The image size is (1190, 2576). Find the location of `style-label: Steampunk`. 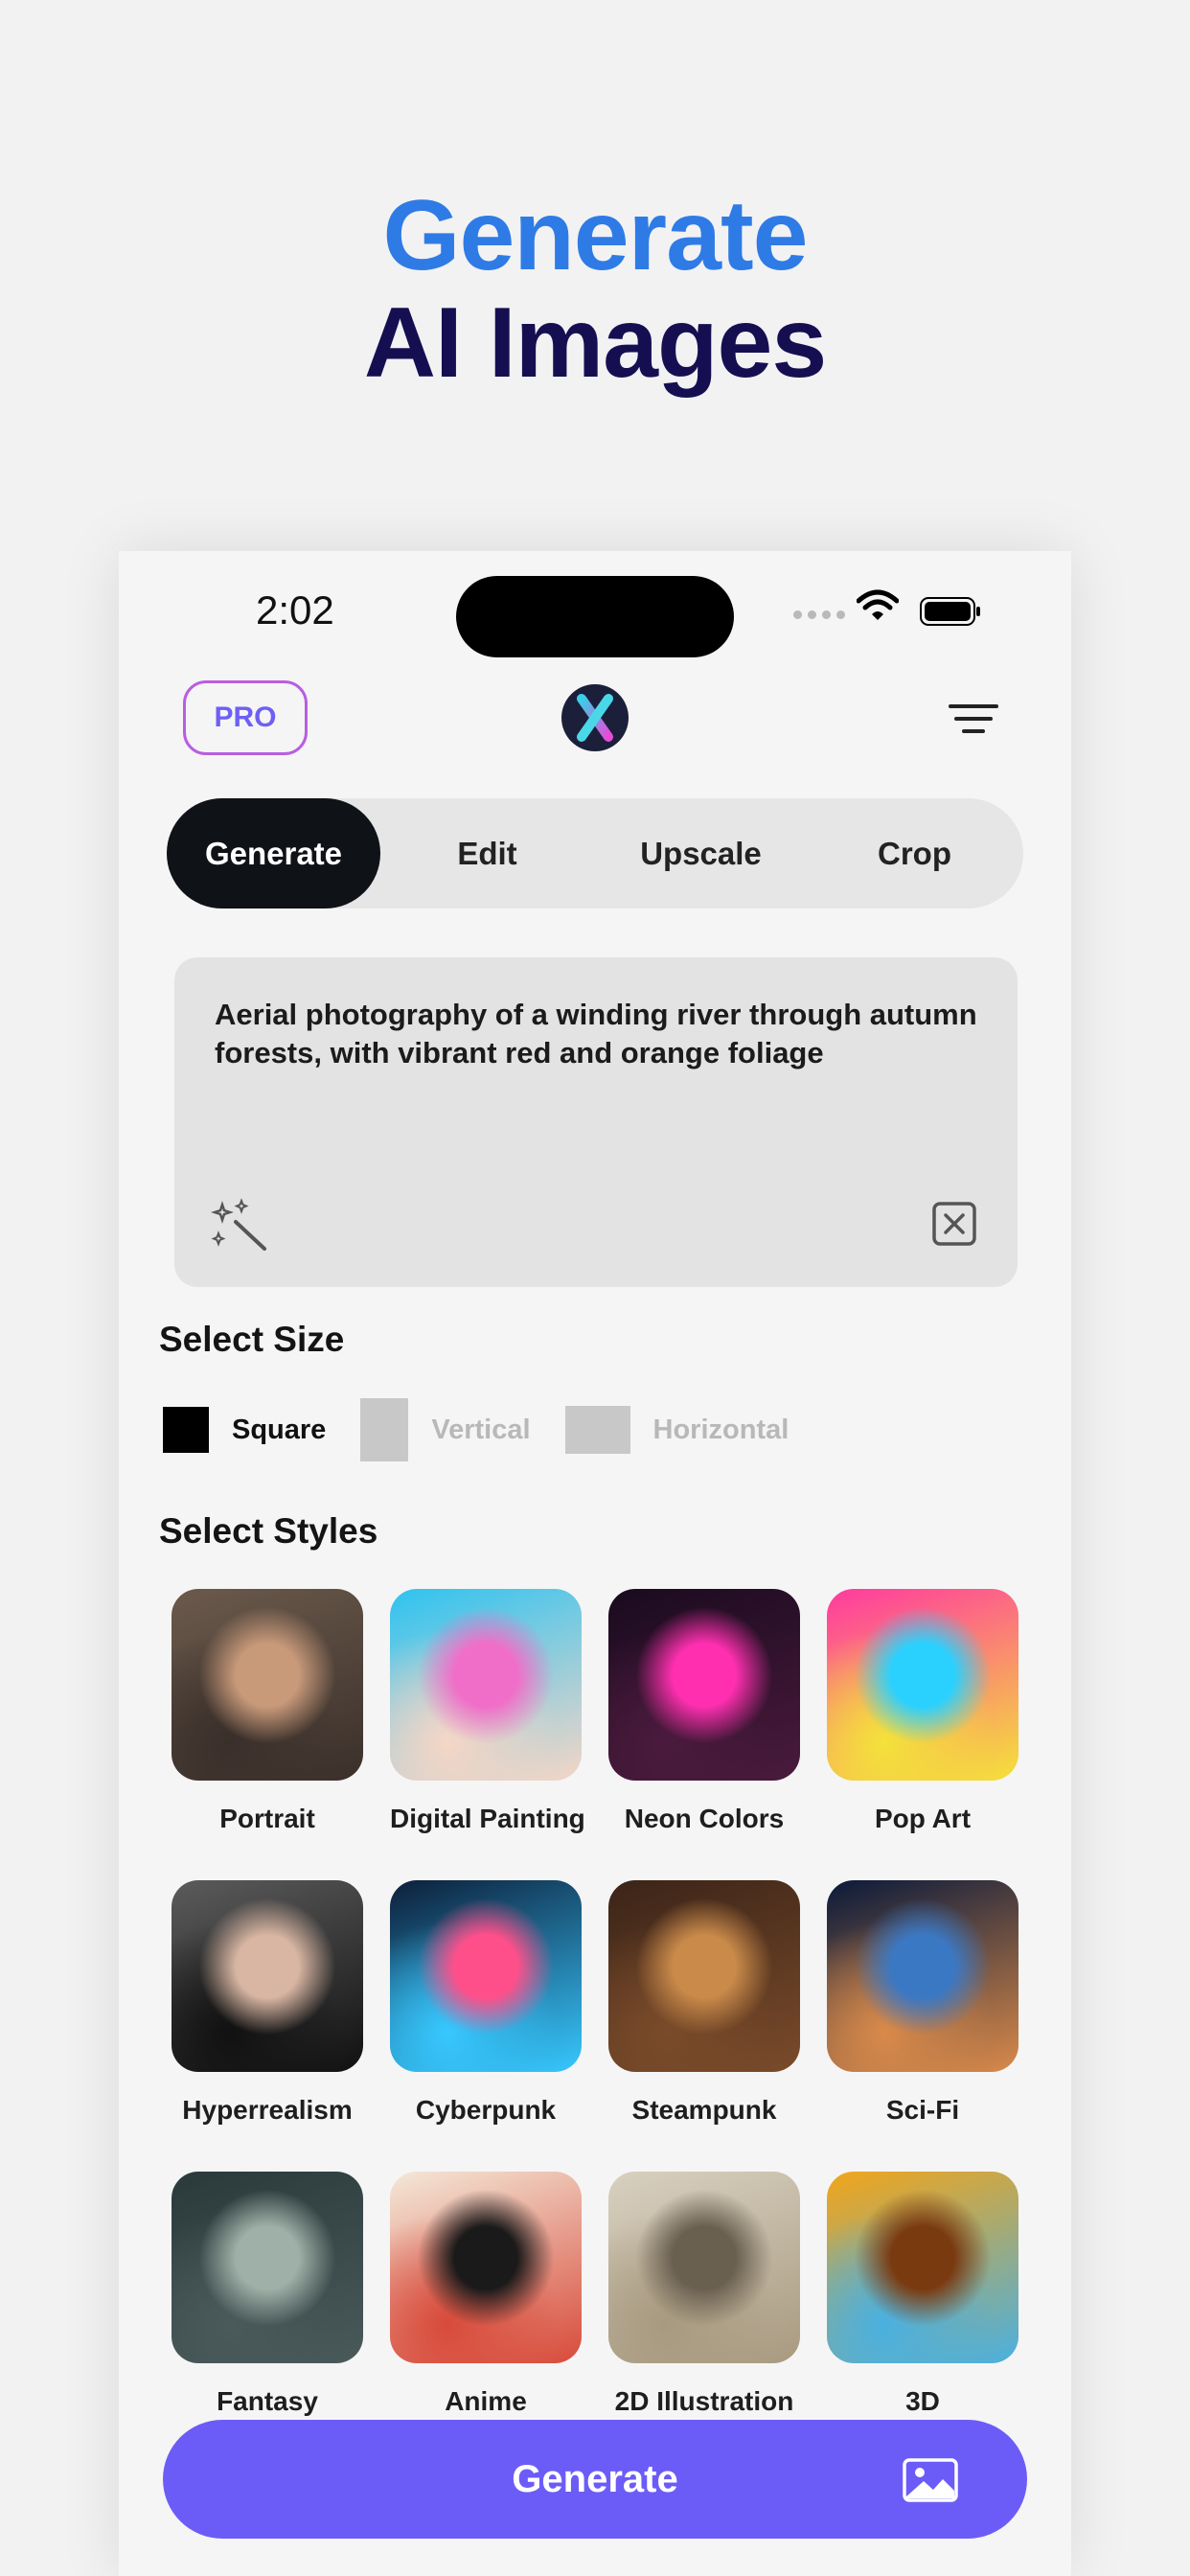

style-label: Steampunk is located at coordinates (704, 2110).